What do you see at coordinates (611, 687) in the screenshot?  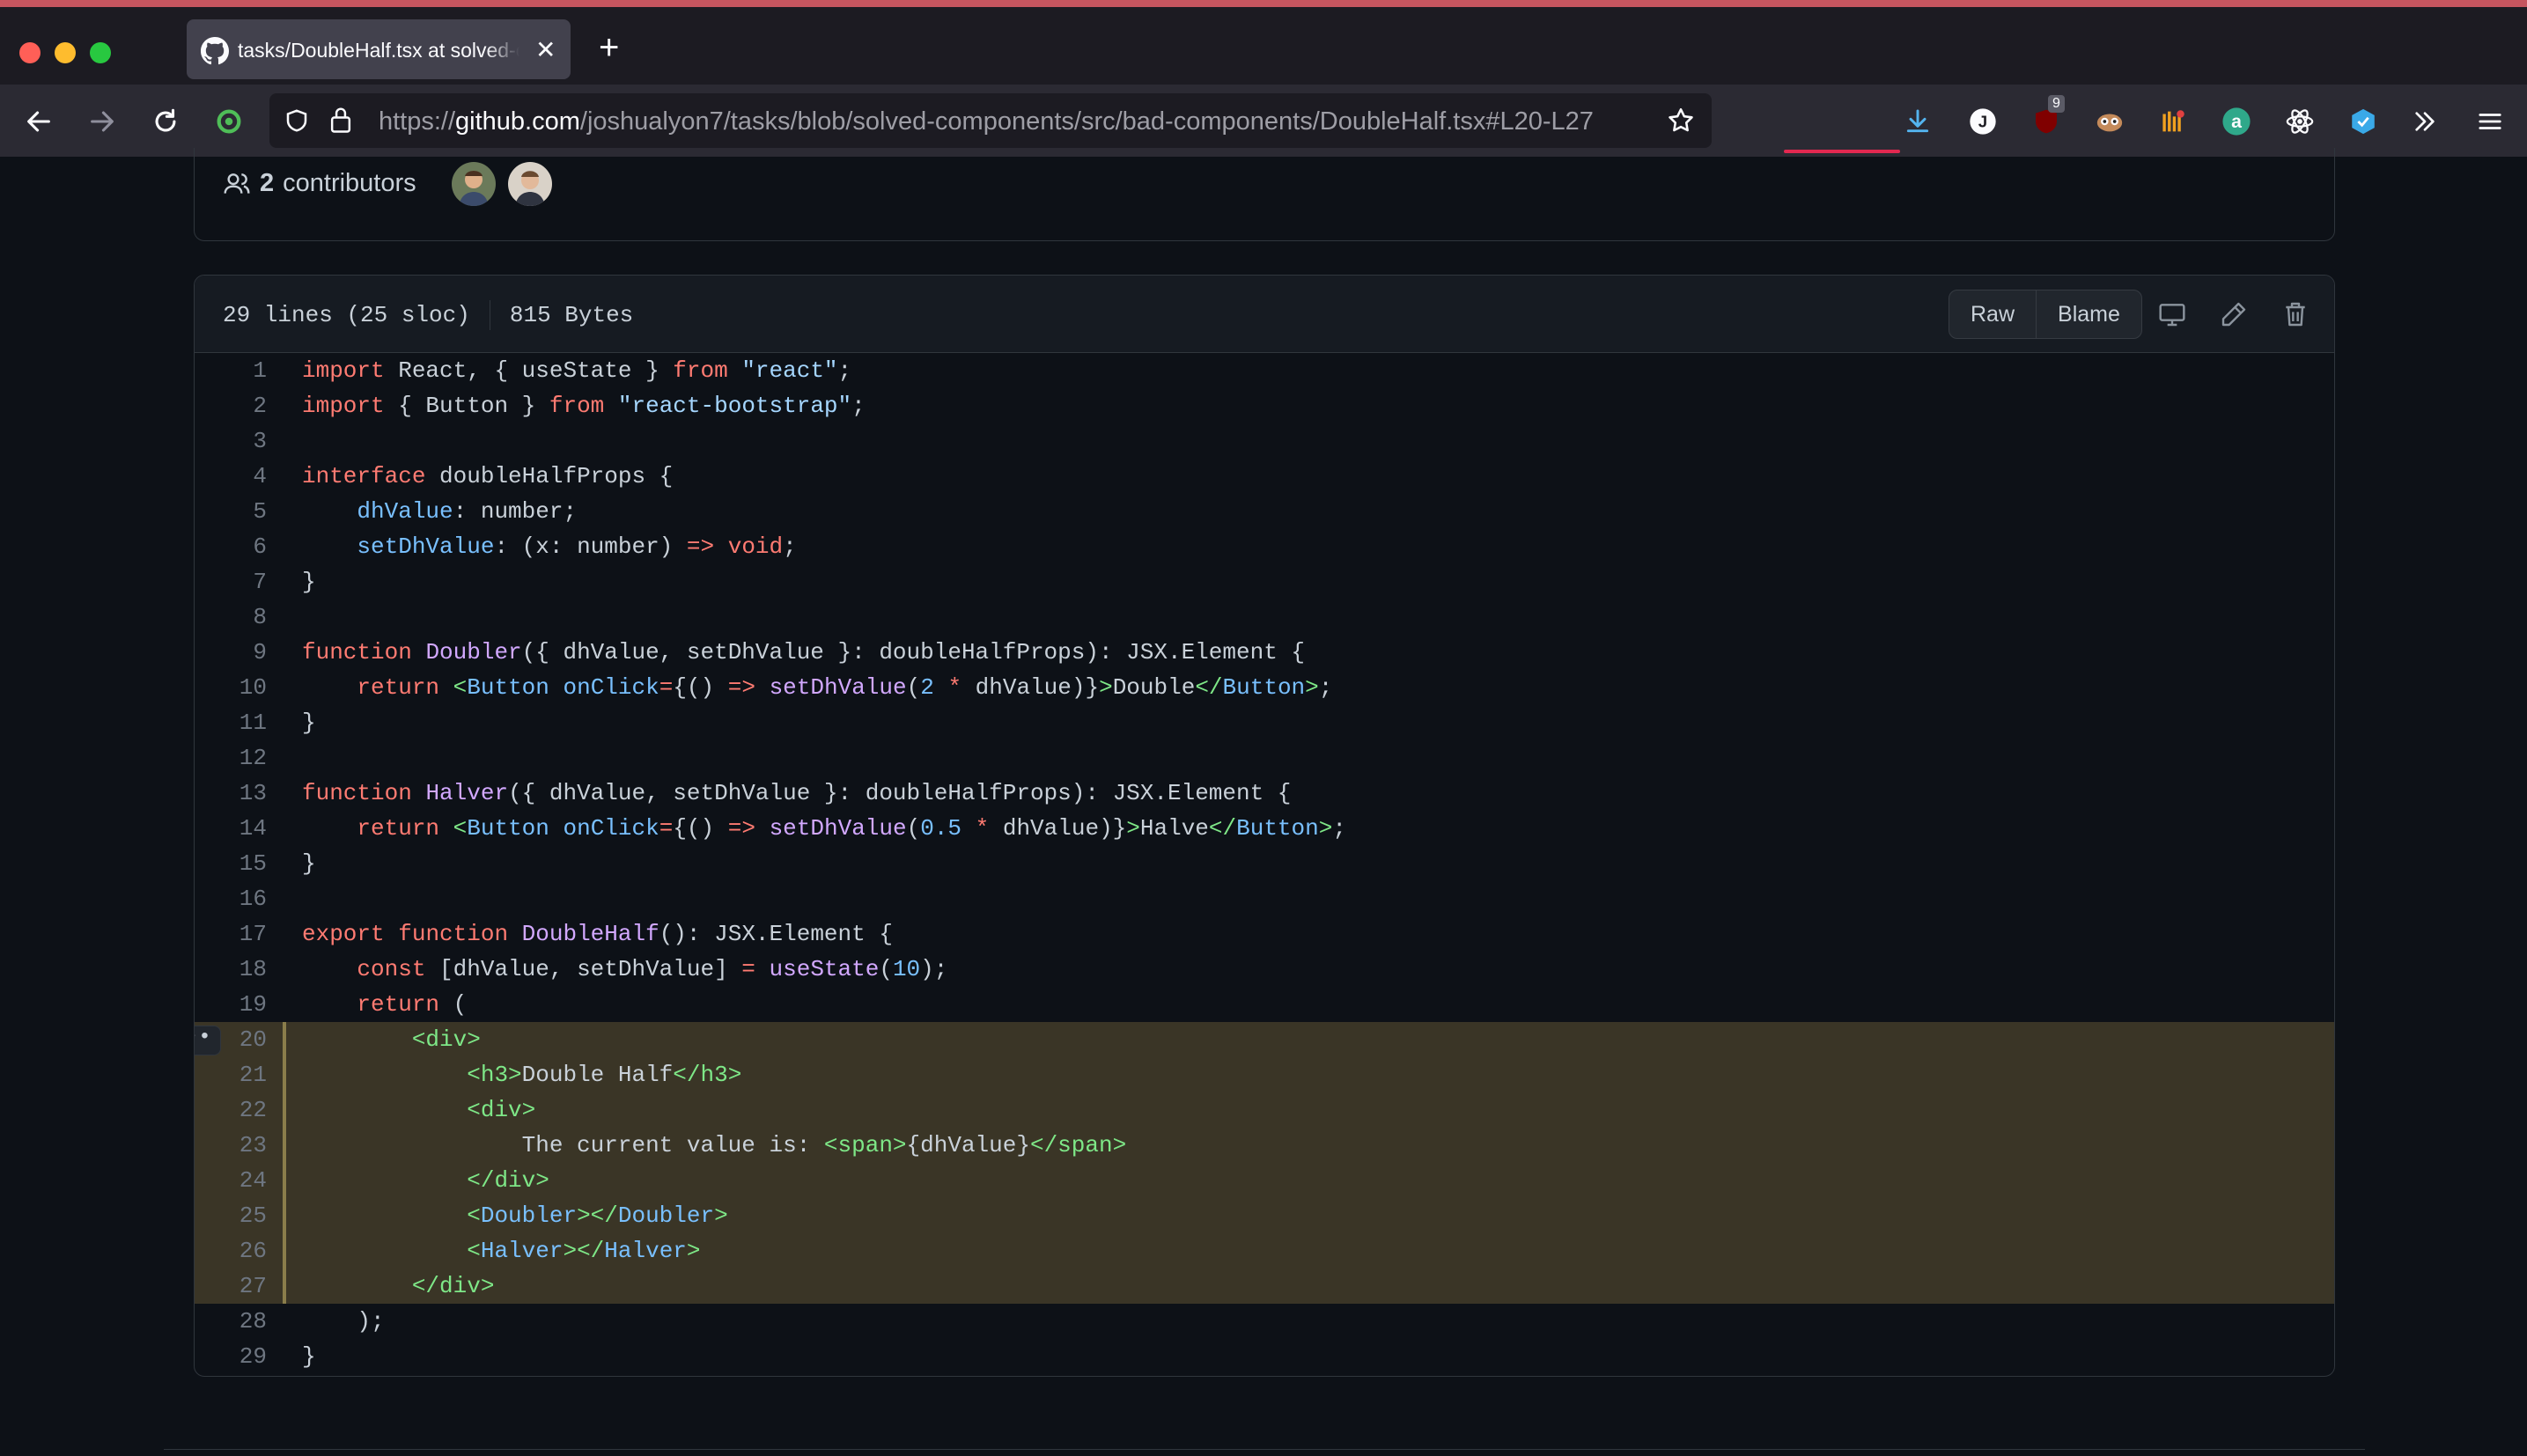 I see `code-token: onClick` at bounding box center [611, 687].